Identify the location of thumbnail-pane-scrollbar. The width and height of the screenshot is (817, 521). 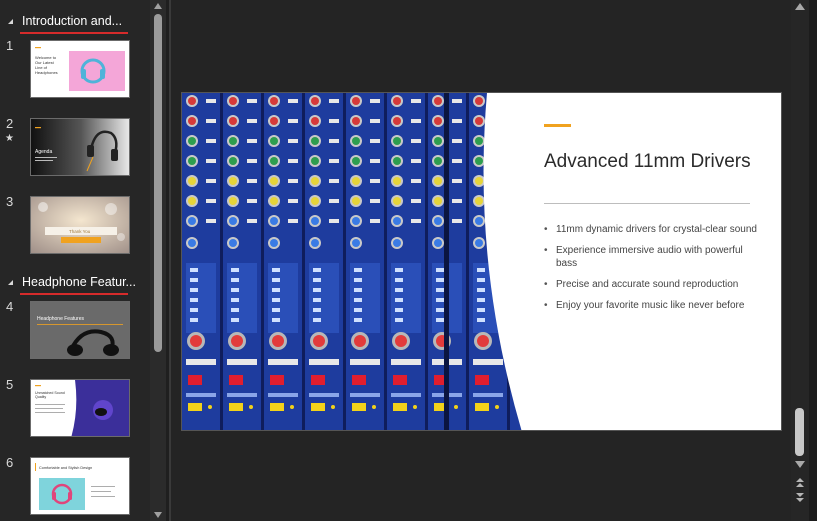
(158, 260).